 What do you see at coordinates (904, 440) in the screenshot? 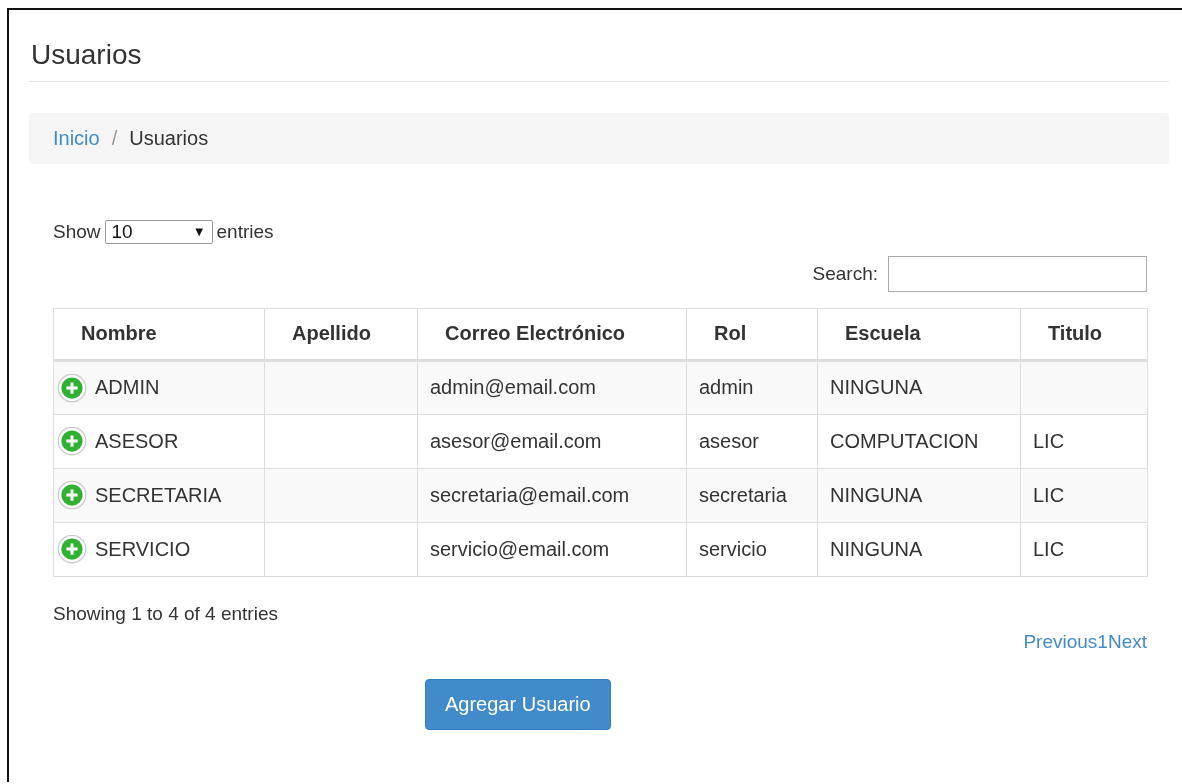
I see `table-cell: COMPUTACION` at bounding box center [904, 440].